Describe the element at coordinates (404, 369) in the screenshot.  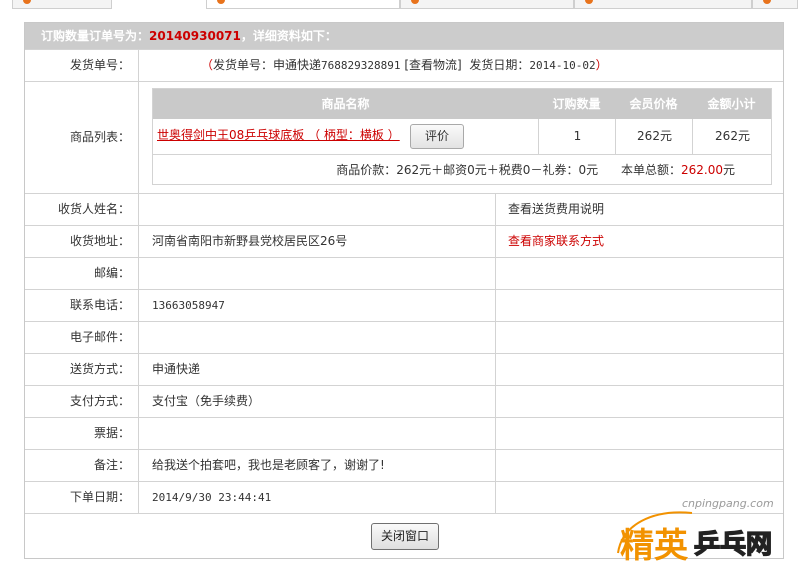
I see `delivery-row: 送货方式： 申通快递` at that location.